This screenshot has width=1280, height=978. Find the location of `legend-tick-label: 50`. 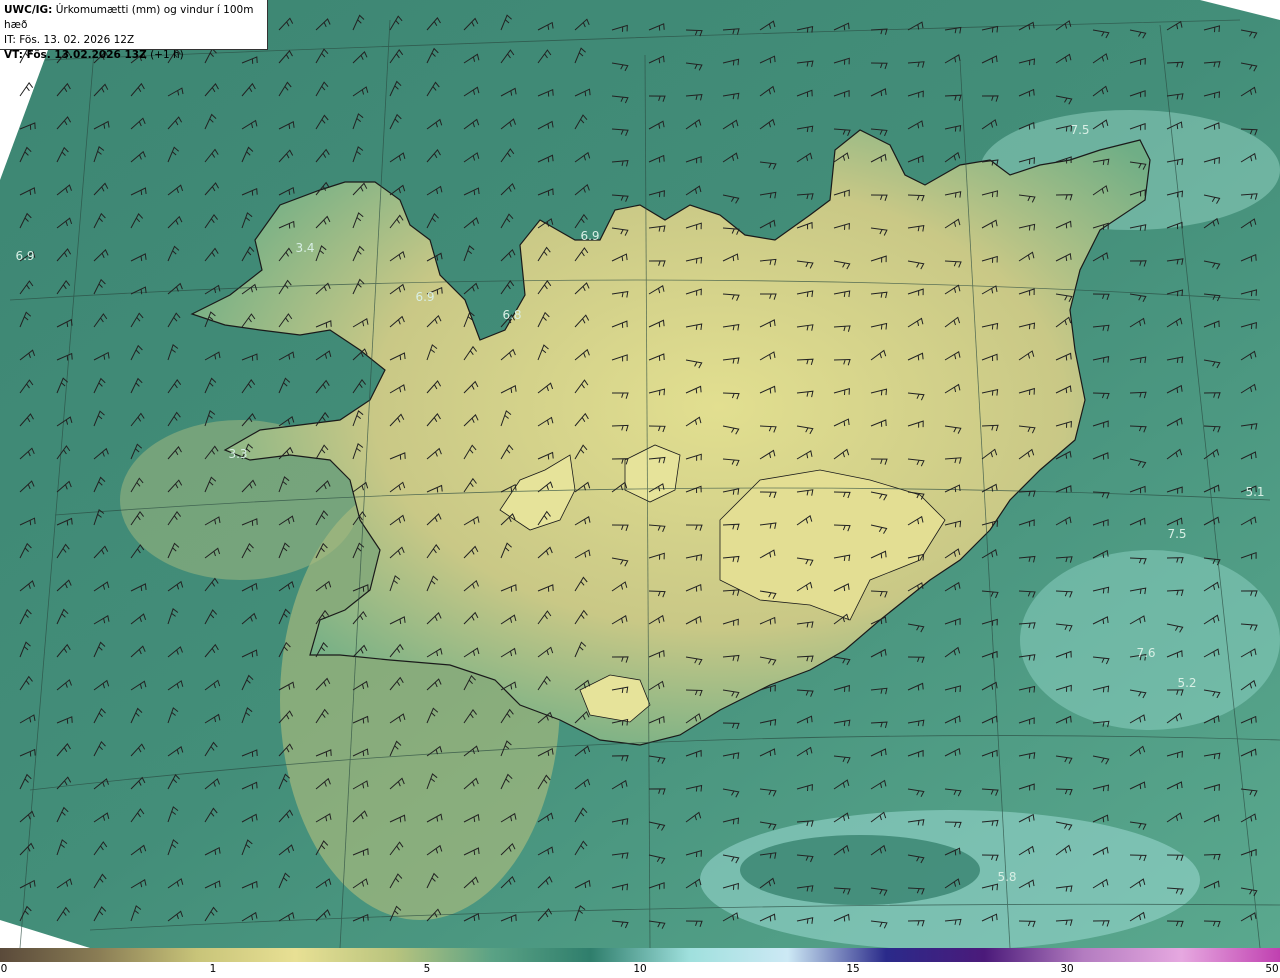

legend-tick-label: 50 is located at coordinates (1272, 969).